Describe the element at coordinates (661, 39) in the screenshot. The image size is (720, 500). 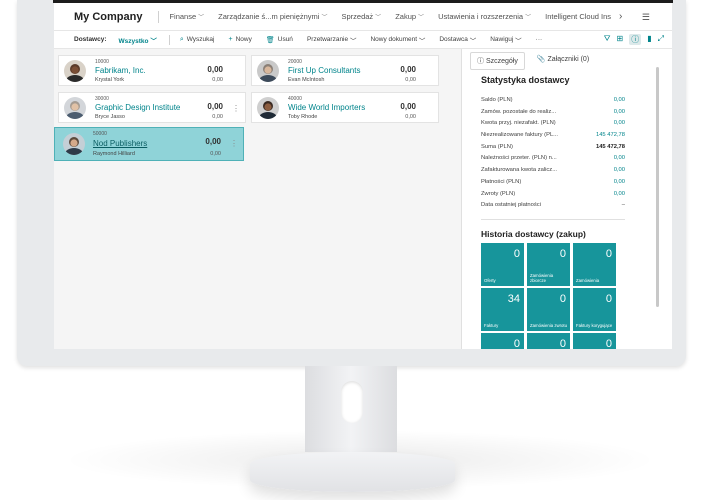
I see `expand-icon: ⤢` at that location.